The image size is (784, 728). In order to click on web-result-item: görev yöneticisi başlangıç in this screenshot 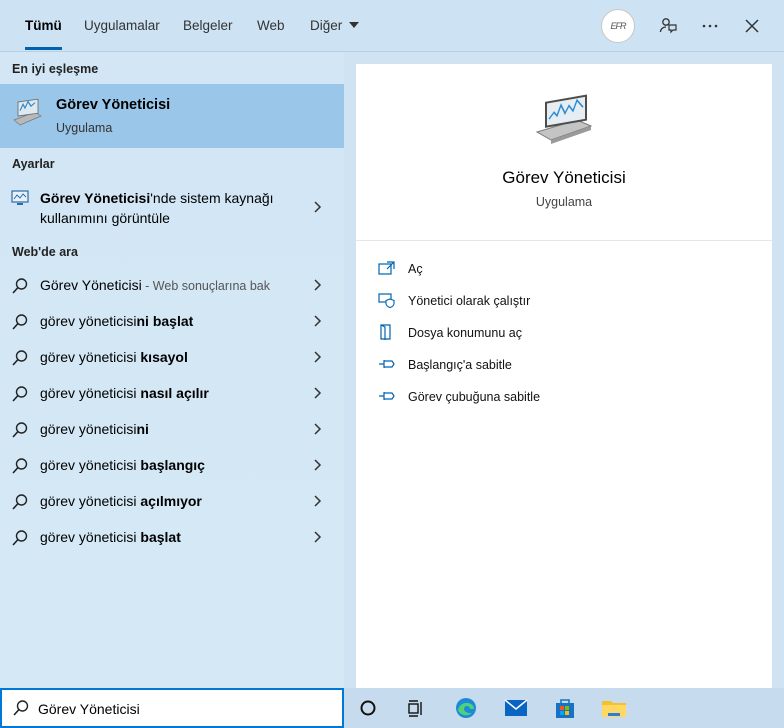, I will do `click(172, 466)`.